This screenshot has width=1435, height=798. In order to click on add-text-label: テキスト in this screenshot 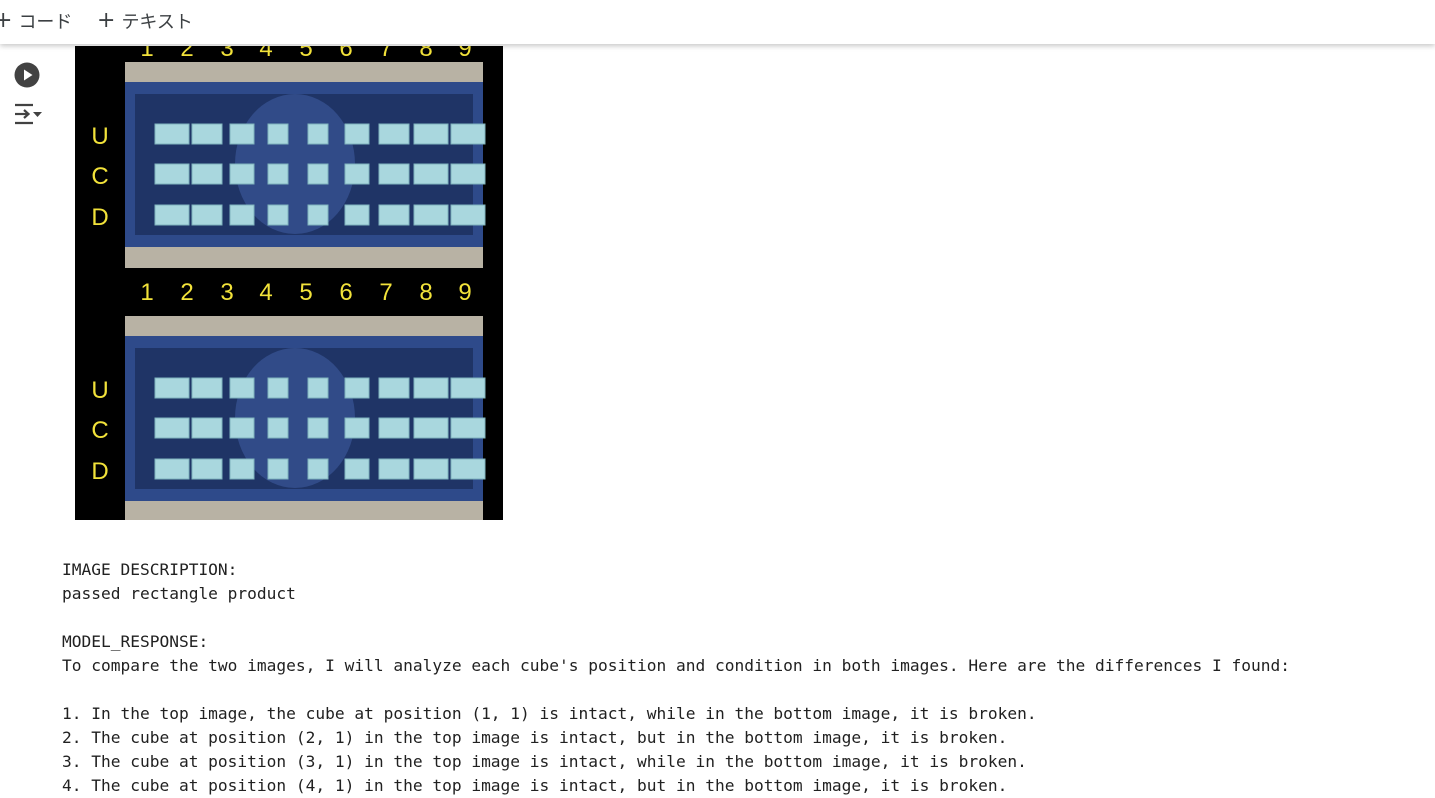, I will do `click(157, 22)`.